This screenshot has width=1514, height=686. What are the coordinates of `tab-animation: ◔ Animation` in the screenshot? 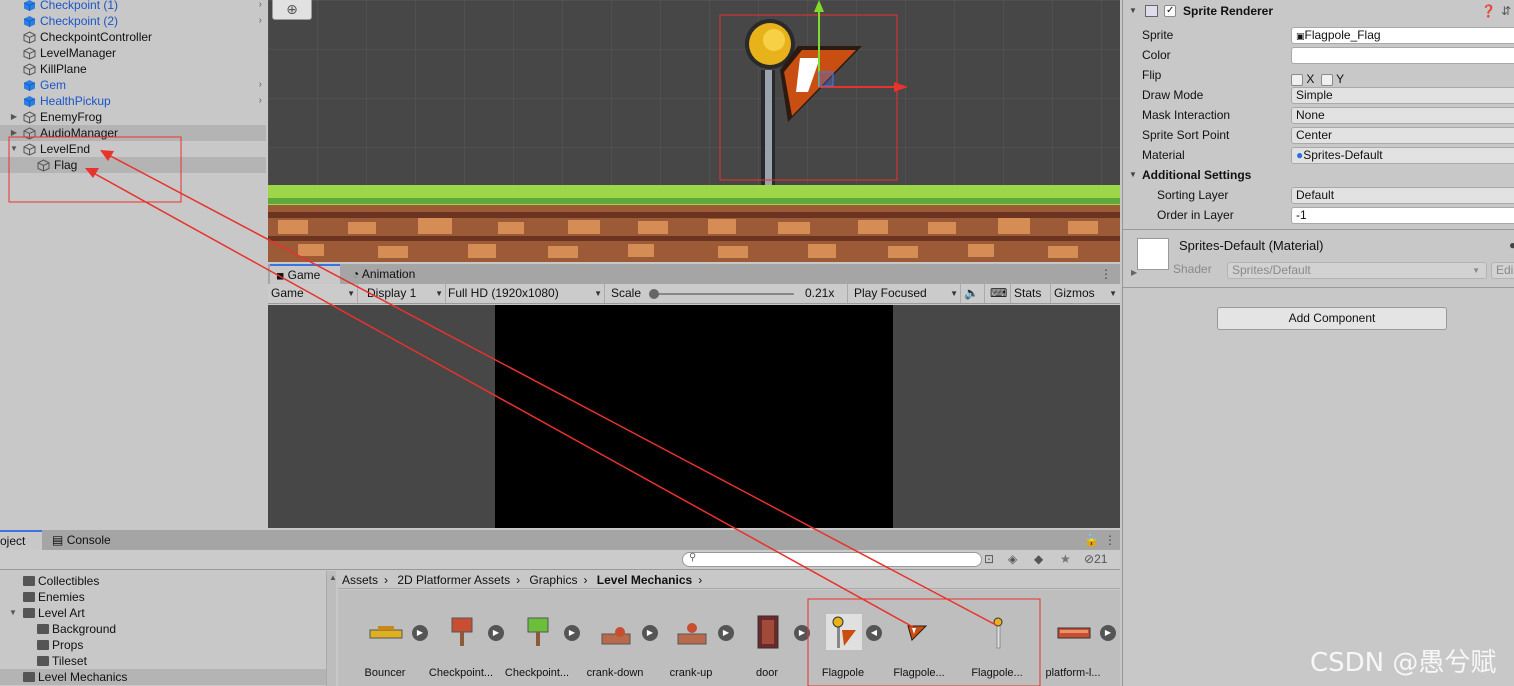 It's located at (396, 274).